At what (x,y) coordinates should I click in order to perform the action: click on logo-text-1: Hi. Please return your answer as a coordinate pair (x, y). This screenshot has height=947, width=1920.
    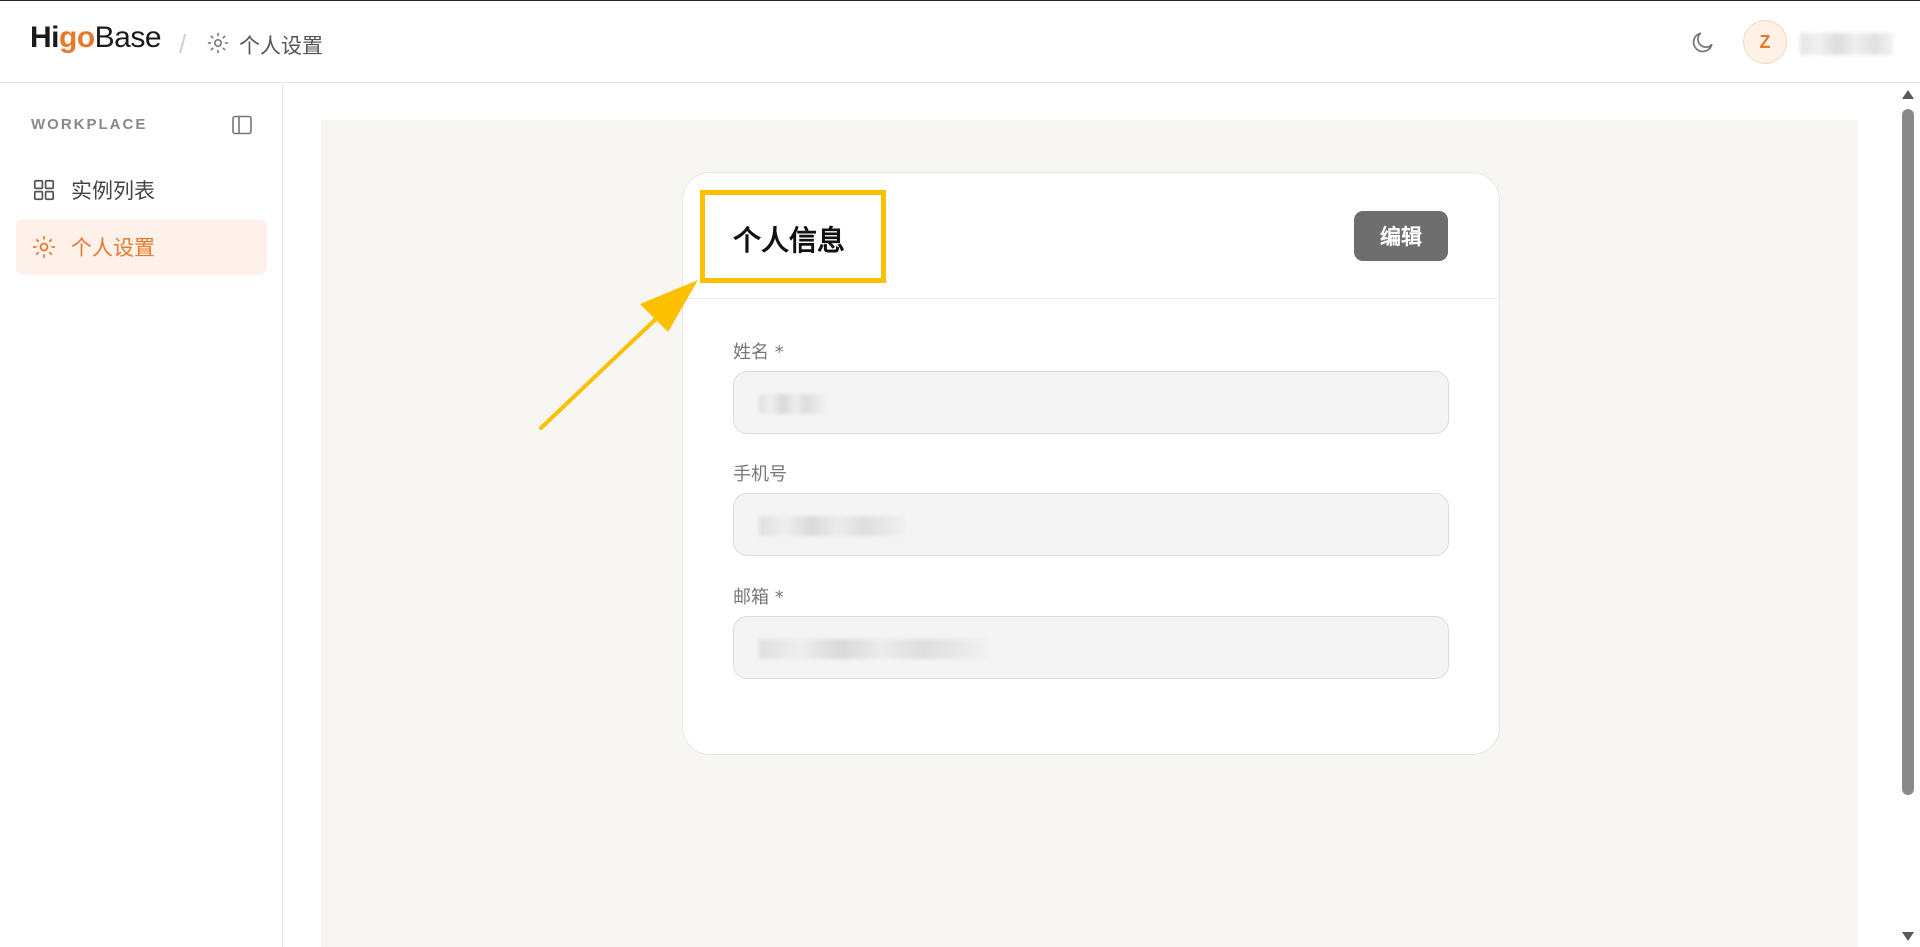
    Looking at the image, I should click on (45, 37).